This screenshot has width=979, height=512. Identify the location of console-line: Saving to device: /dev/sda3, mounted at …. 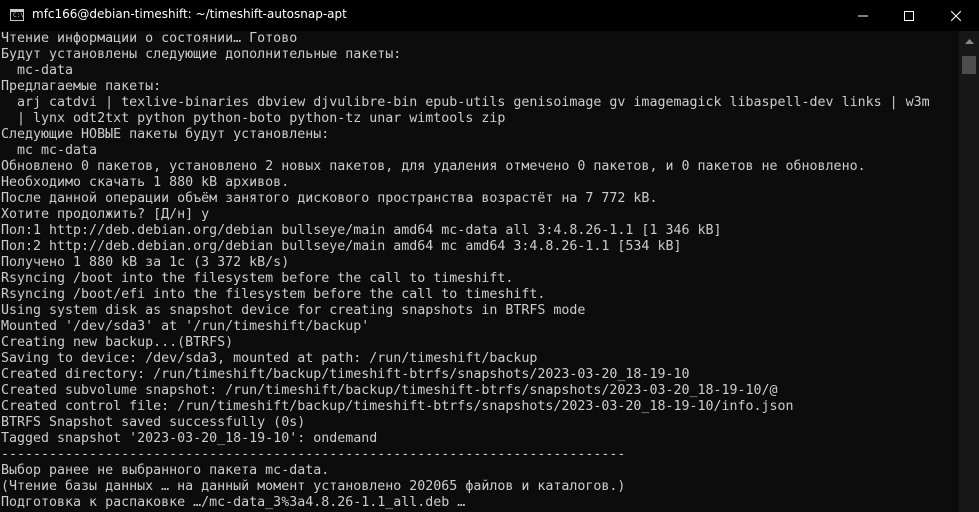
(269, 358).